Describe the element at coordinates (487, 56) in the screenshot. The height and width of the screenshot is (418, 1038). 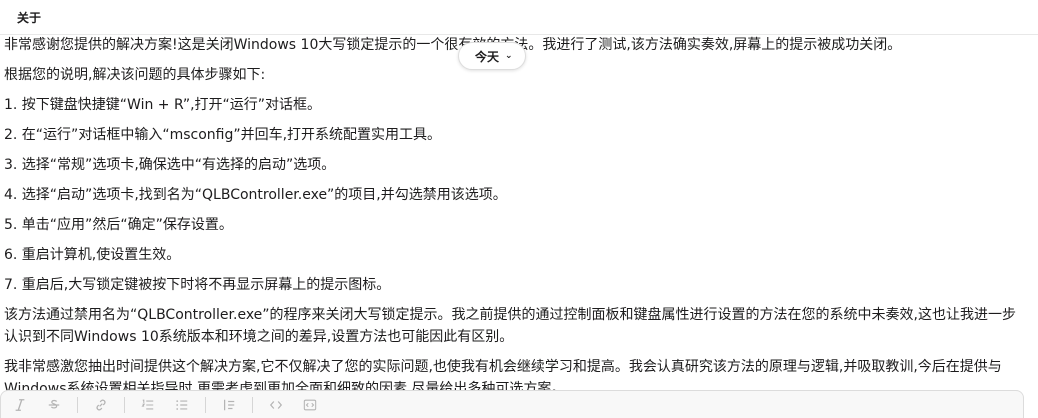
I see `date-divider-label: 今天` at that location.